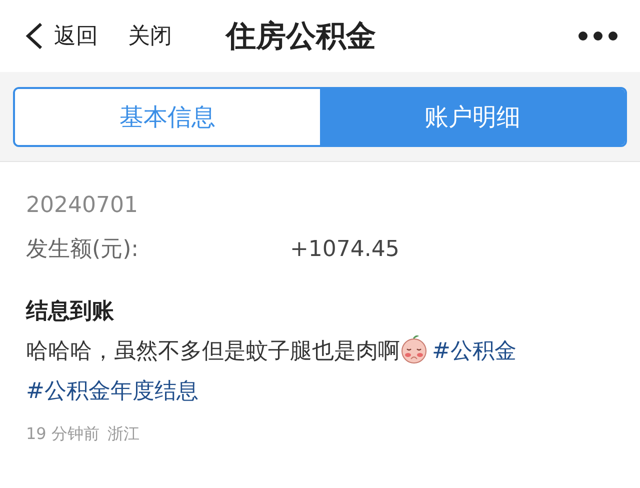  Describe the element at coordinates (83, 250) in the screenshot. I see `amount-label: 发生额(元):` at that location.